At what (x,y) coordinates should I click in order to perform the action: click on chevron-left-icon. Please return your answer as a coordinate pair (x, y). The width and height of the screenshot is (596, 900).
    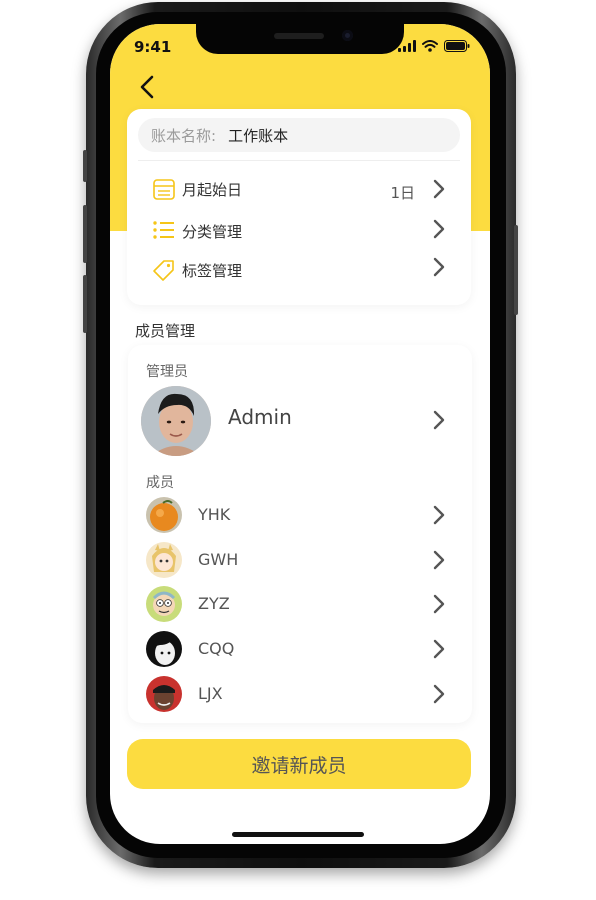
    Looking at the image, I should click on (147, 87).